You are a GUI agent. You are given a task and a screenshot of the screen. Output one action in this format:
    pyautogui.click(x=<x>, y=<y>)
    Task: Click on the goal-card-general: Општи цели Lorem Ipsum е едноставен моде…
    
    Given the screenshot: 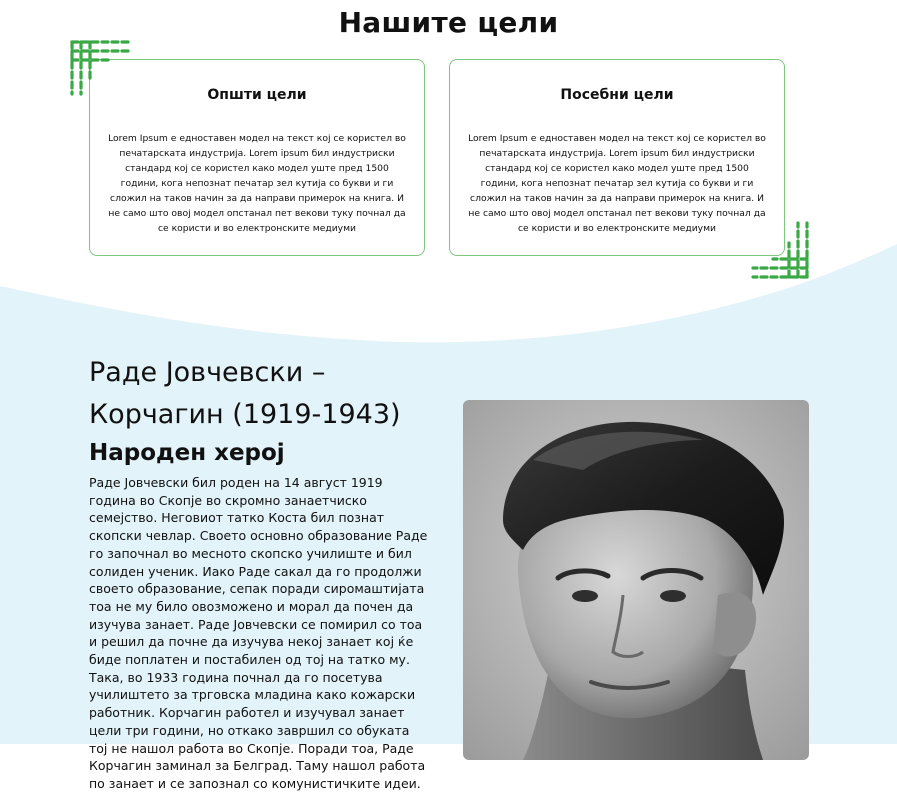 What is the action you would take?
    pyautogui.click(x=257, y=157)
    